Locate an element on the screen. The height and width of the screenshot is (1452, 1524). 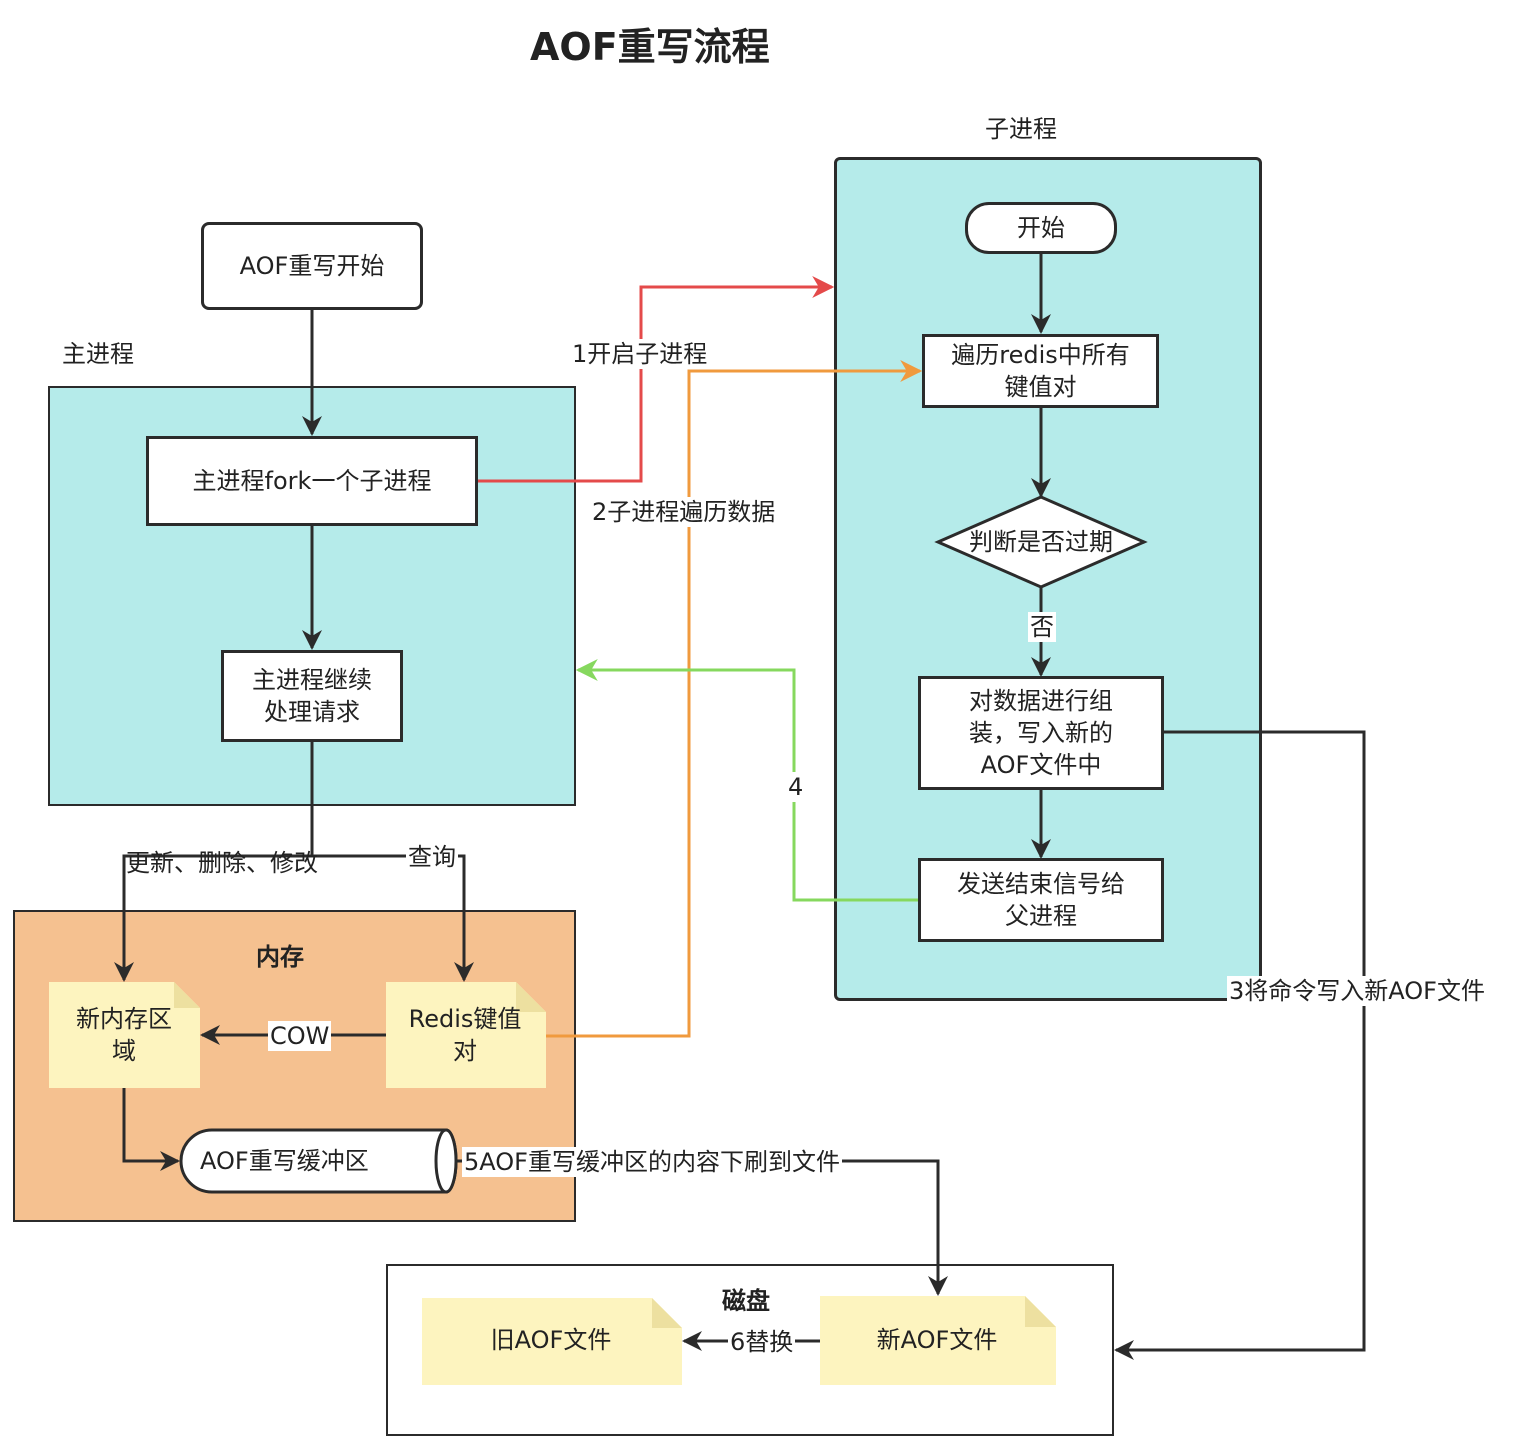
edge-label-cow: COW is located at coordinates (300, 1036).